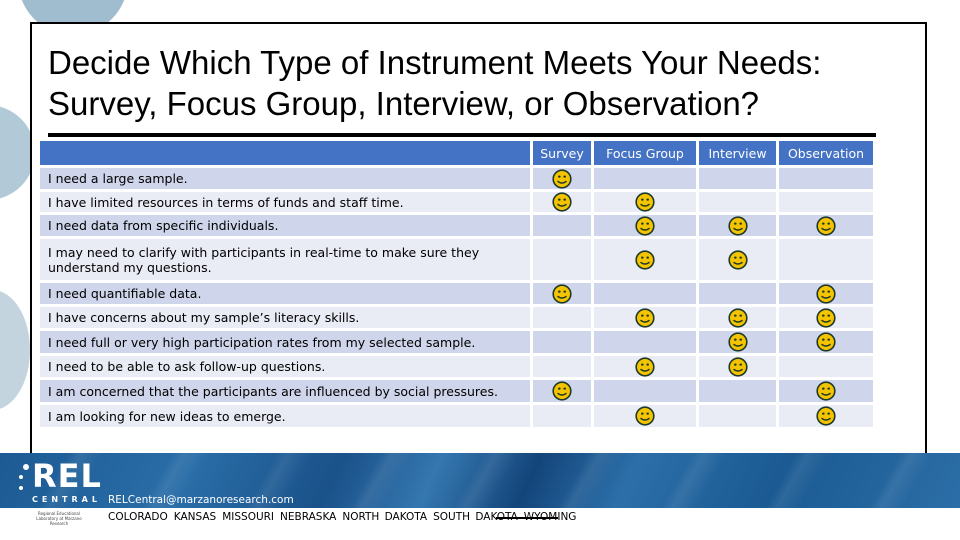  What do you see at coordinates (646, 154) in the screenshot?
I see `header-focus-group: Focus Group` at bounding box center [646, 154].